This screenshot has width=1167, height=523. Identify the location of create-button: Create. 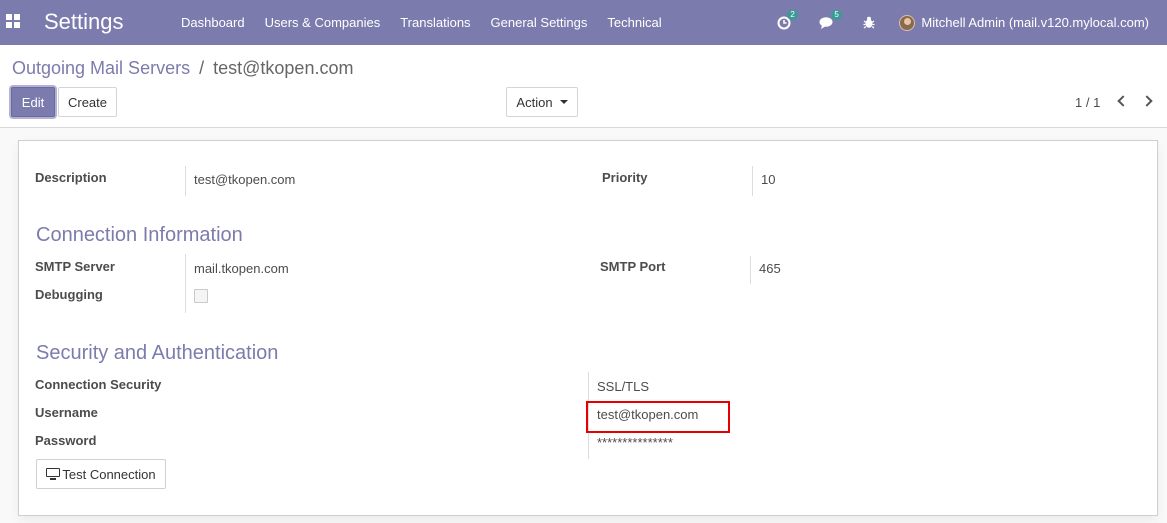
(87, 102).